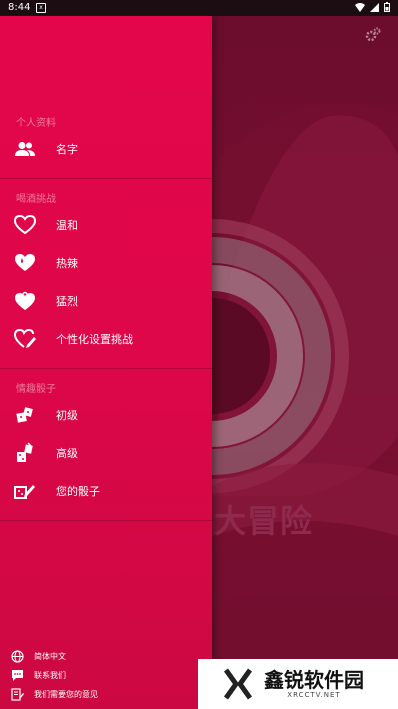 The width and height of the screenshot is (398, 709). Describe the element at coordinates (19, 7) in the screenshot. I see `status-time: 8:44` at that location.